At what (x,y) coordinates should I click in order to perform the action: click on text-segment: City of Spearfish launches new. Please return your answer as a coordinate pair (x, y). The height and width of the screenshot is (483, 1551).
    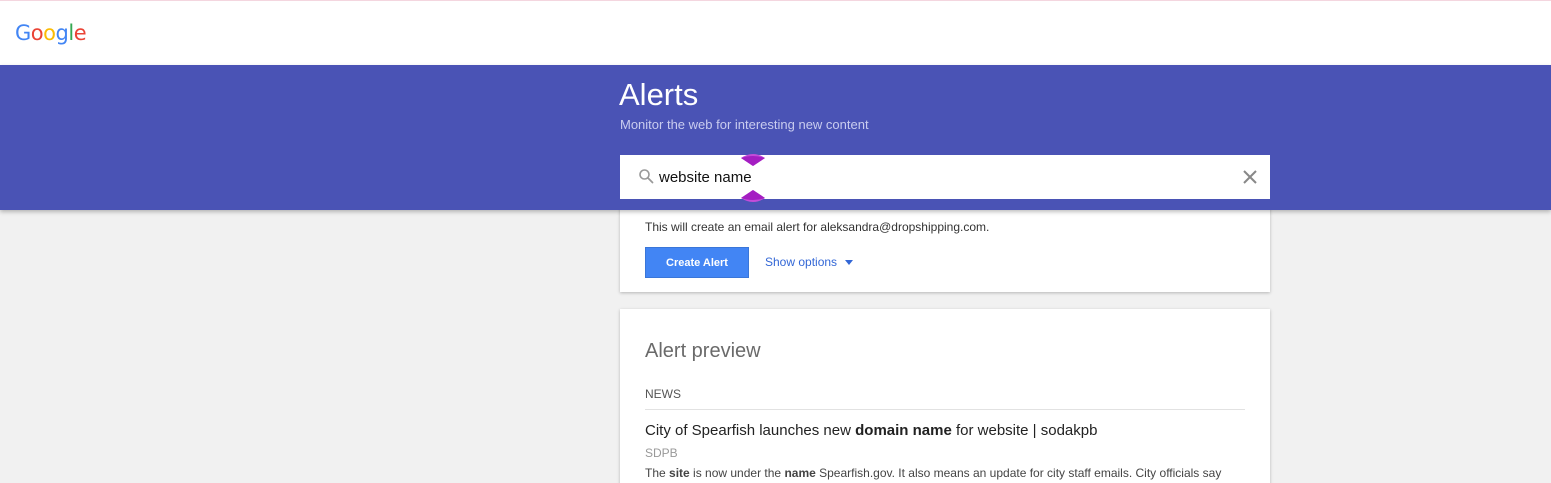
    Looking at the image, I should click on (750, 430).